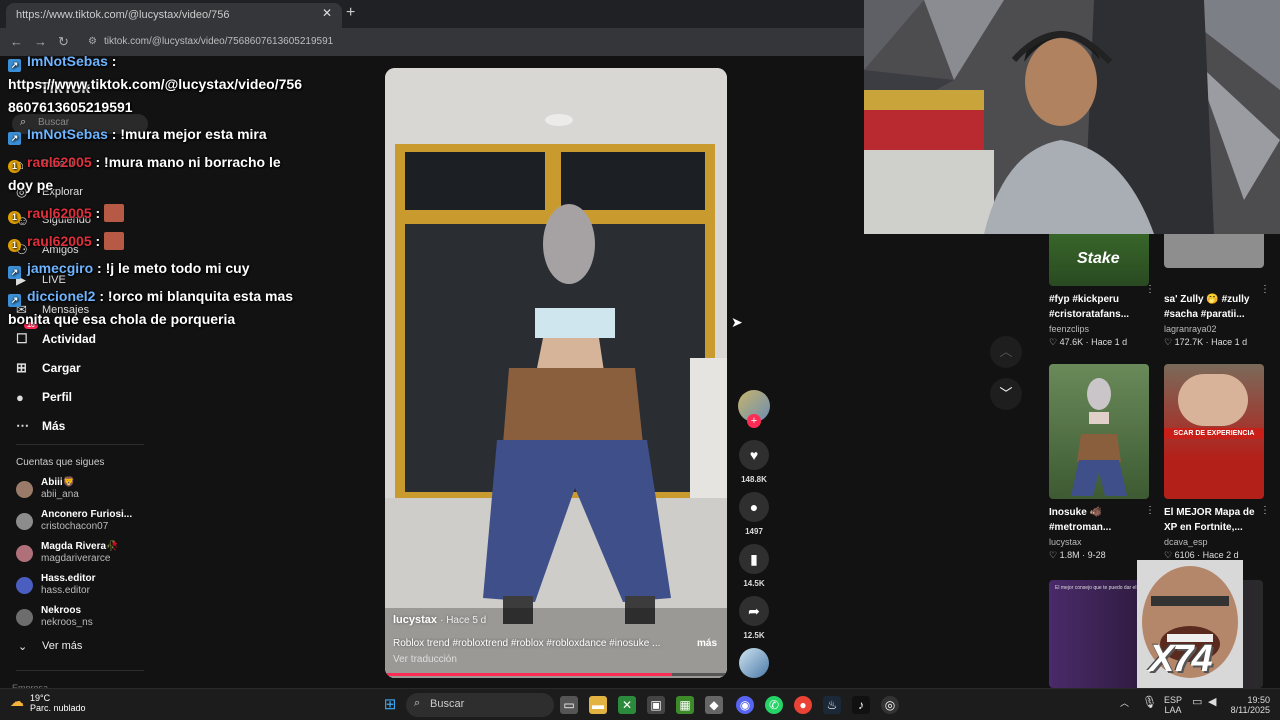 Image resolution: width=1280 pixels, height=720 pixels. What do you see at coordinates (439, 620) in the screenshot?
I see `video-author: lucystax · Hace 5 d` at bounding box center [439, 620].